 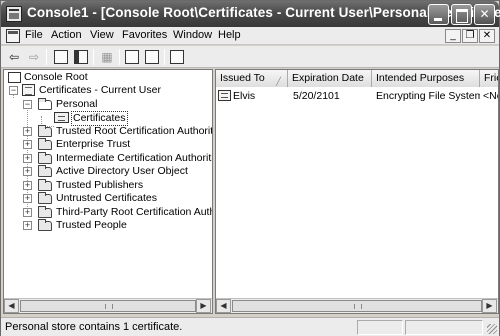 I want to click on resize-grip-icon, so click(x=492, y=329).